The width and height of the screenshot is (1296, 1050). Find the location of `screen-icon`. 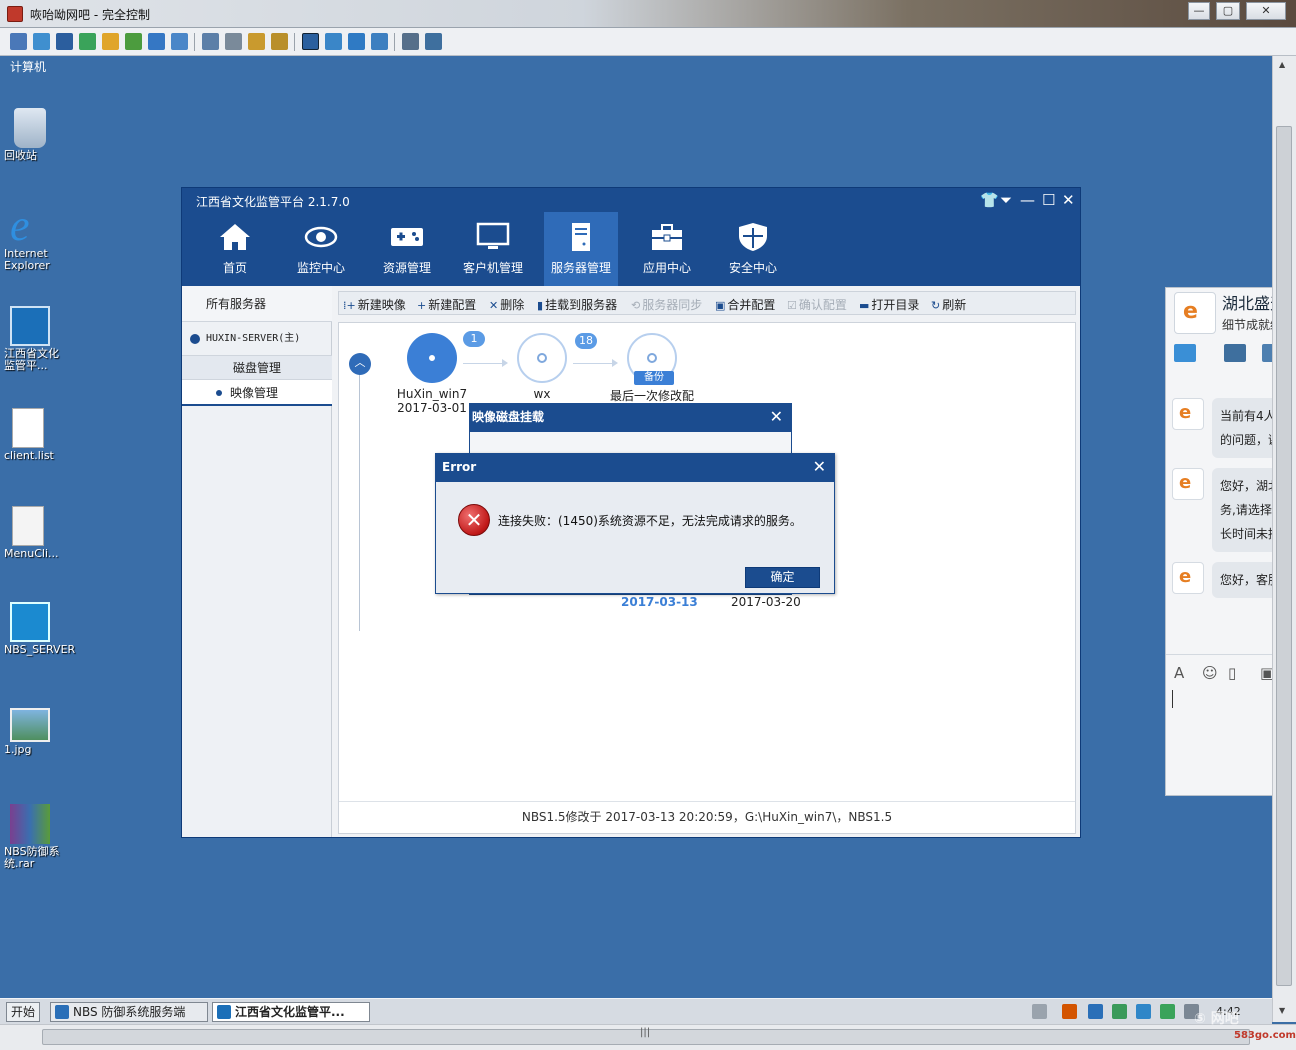

screen-icon is located at coordinates (18, 41).